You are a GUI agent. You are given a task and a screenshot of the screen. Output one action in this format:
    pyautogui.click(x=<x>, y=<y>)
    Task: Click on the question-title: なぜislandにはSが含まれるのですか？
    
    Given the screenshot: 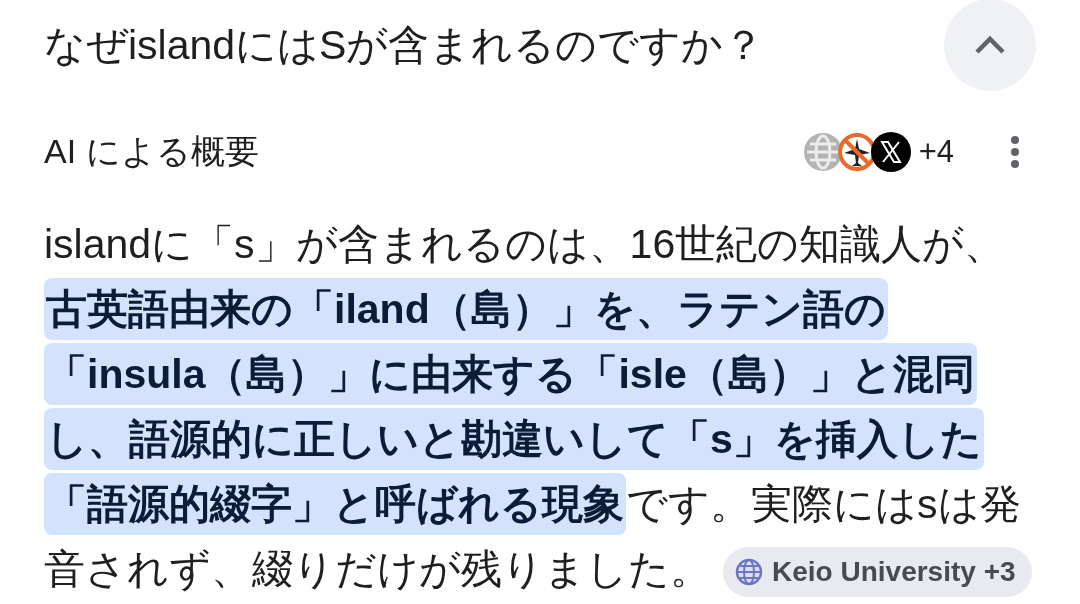 What is the action you would take?
    pyautogui.click(x=404, y=45)
    